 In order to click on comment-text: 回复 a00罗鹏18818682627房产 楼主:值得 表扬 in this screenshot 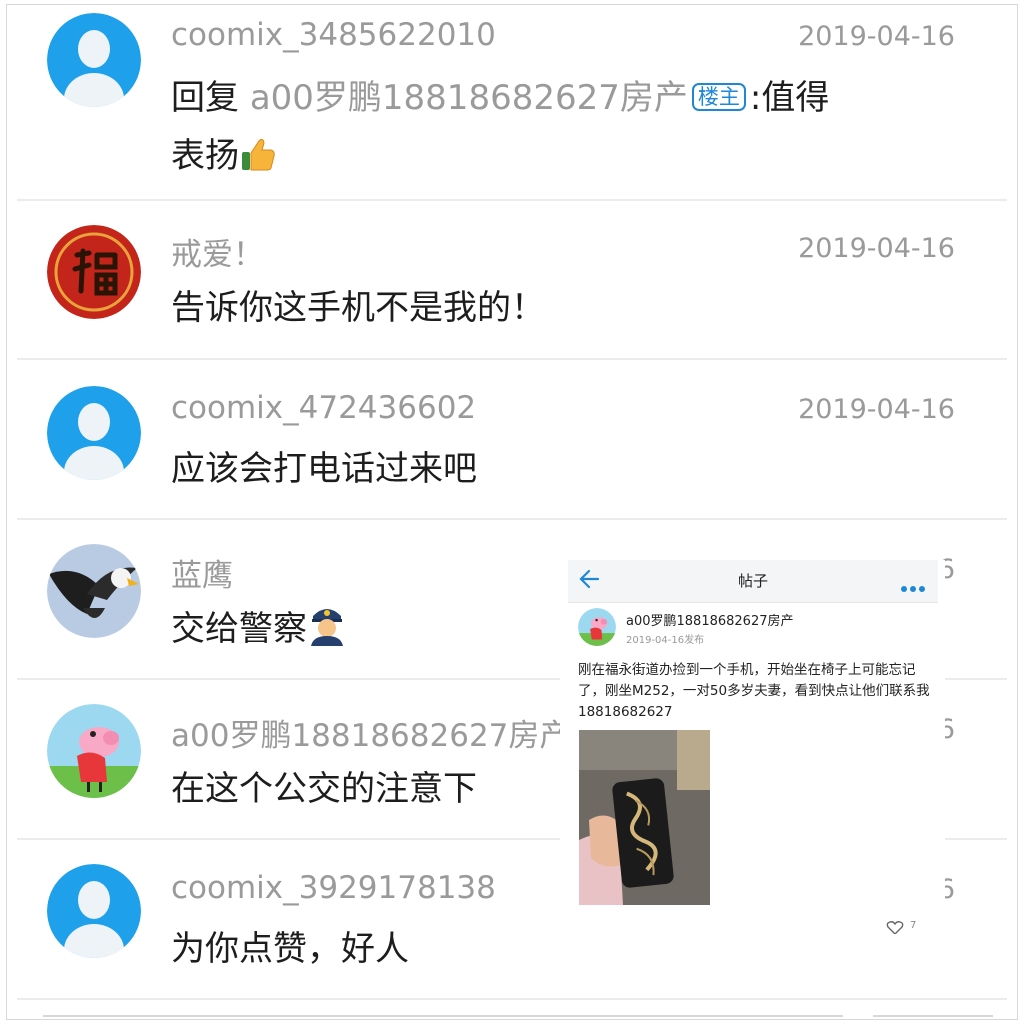, I will do `click(544, 130)`.